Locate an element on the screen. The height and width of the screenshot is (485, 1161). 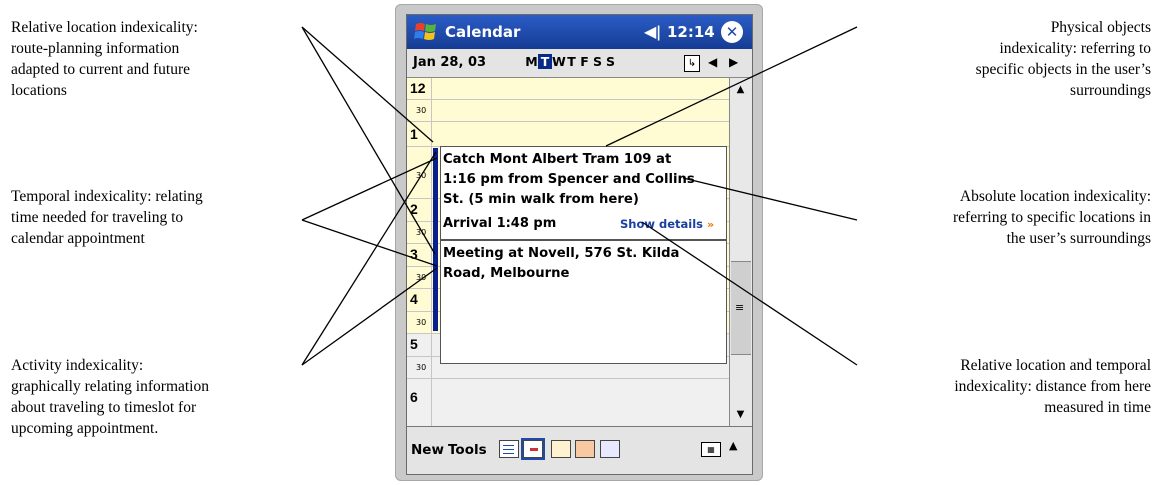
appointment-line: Meeting at Novell, 576 St. Kilda is located at coordinates (561, 253).